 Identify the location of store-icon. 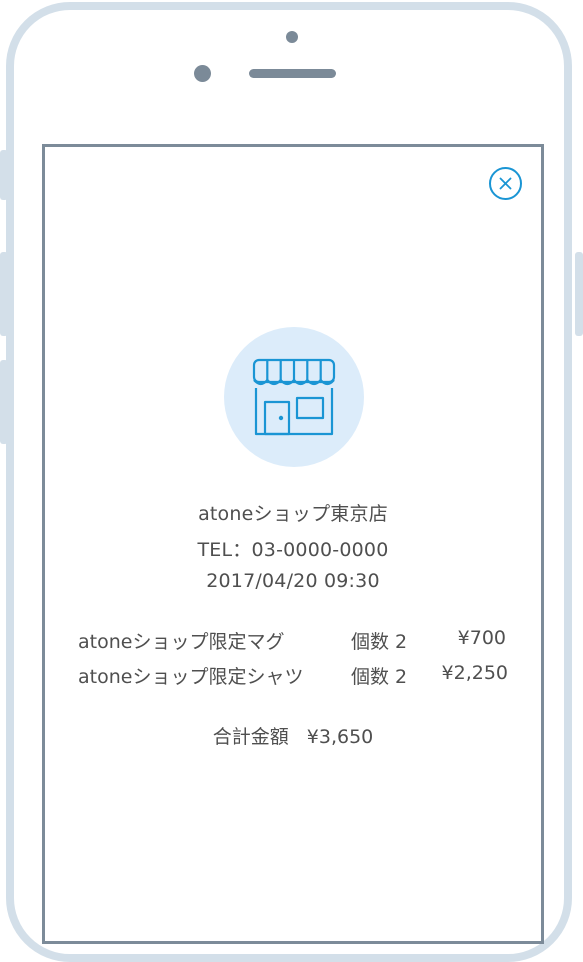
(294, 397).